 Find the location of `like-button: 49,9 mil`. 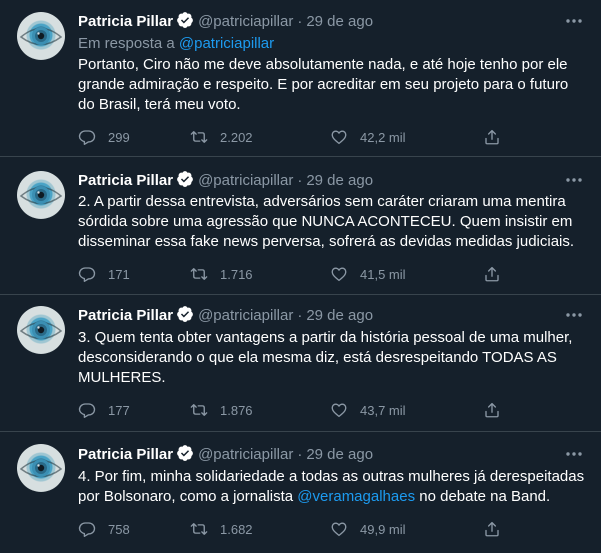

like-button: 49,9 mil is located at coordinates (368, 529).